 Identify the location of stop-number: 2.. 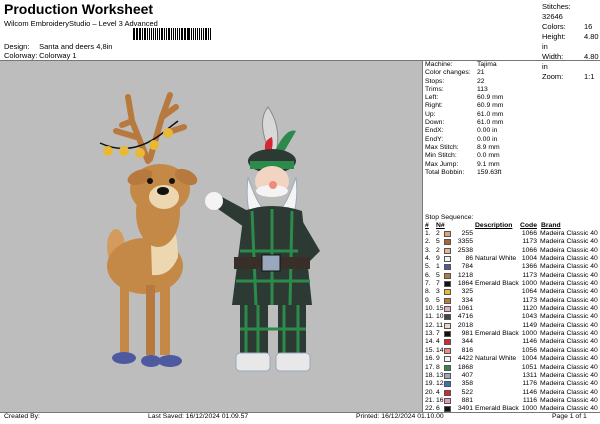
(428, 242).